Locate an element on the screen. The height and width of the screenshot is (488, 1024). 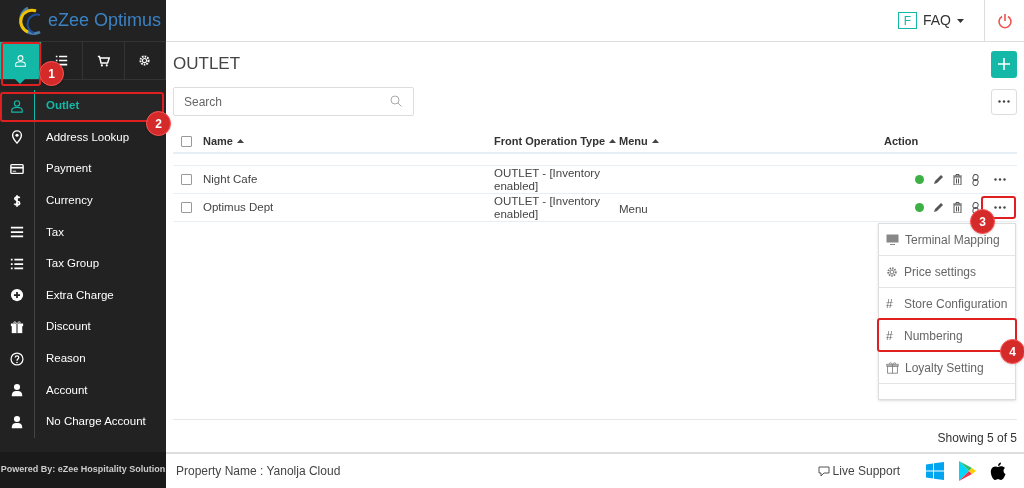
highlight-frame is located at coordinates (21, 64).